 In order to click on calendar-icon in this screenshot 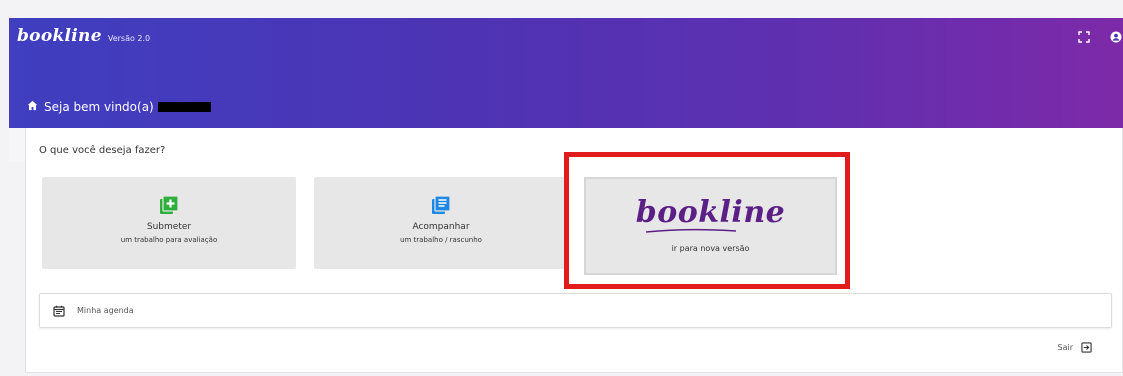, I will do `click(59, 311)`.